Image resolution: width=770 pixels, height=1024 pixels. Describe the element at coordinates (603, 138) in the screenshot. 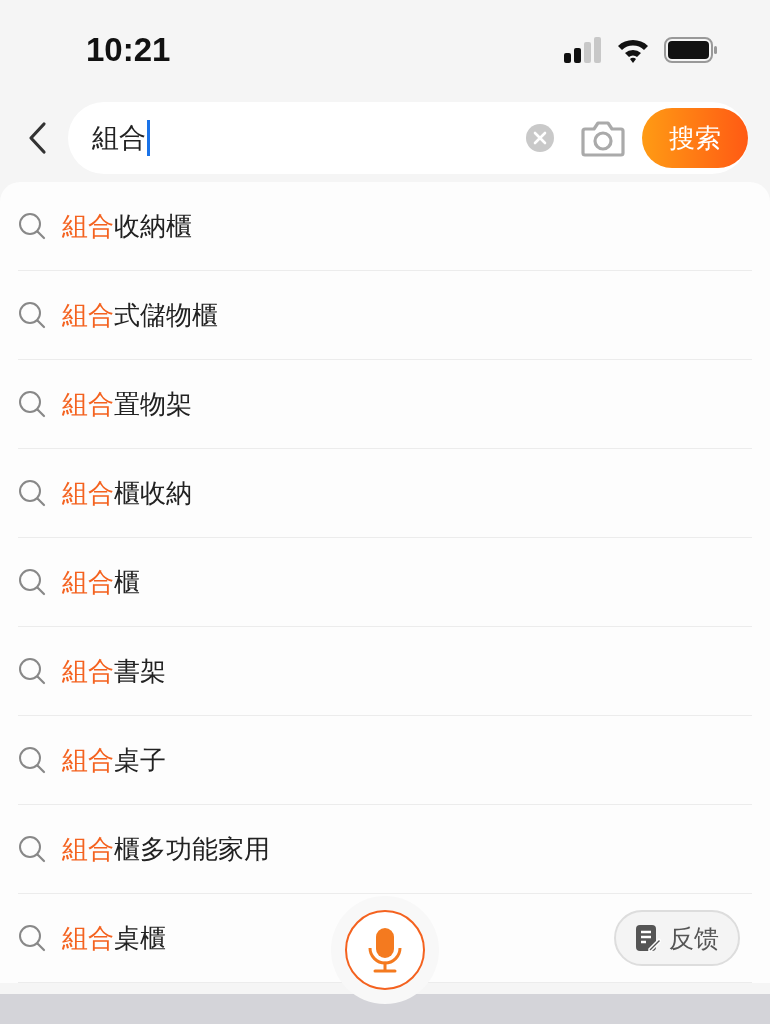

I see `camera-button` at that location.